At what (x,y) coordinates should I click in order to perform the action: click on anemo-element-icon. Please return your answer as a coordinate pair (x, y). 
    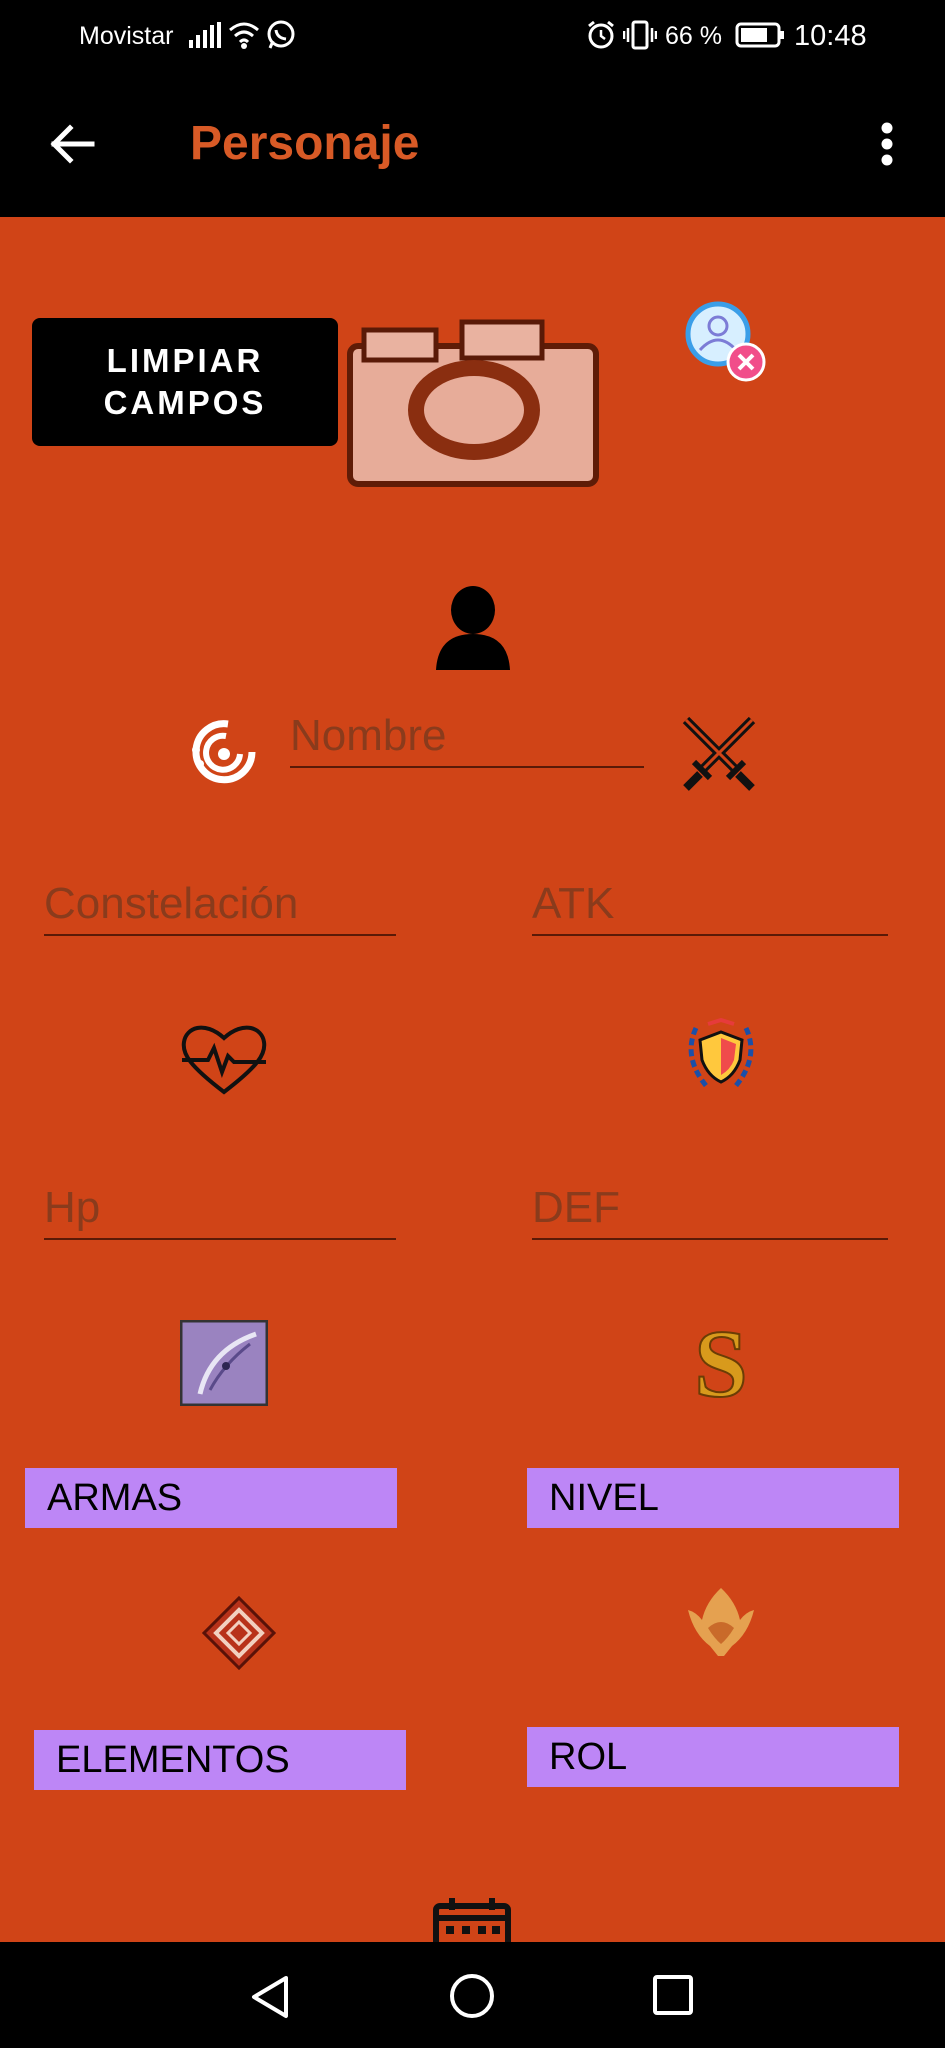
    Looking at the image, I should click on (224, 752).